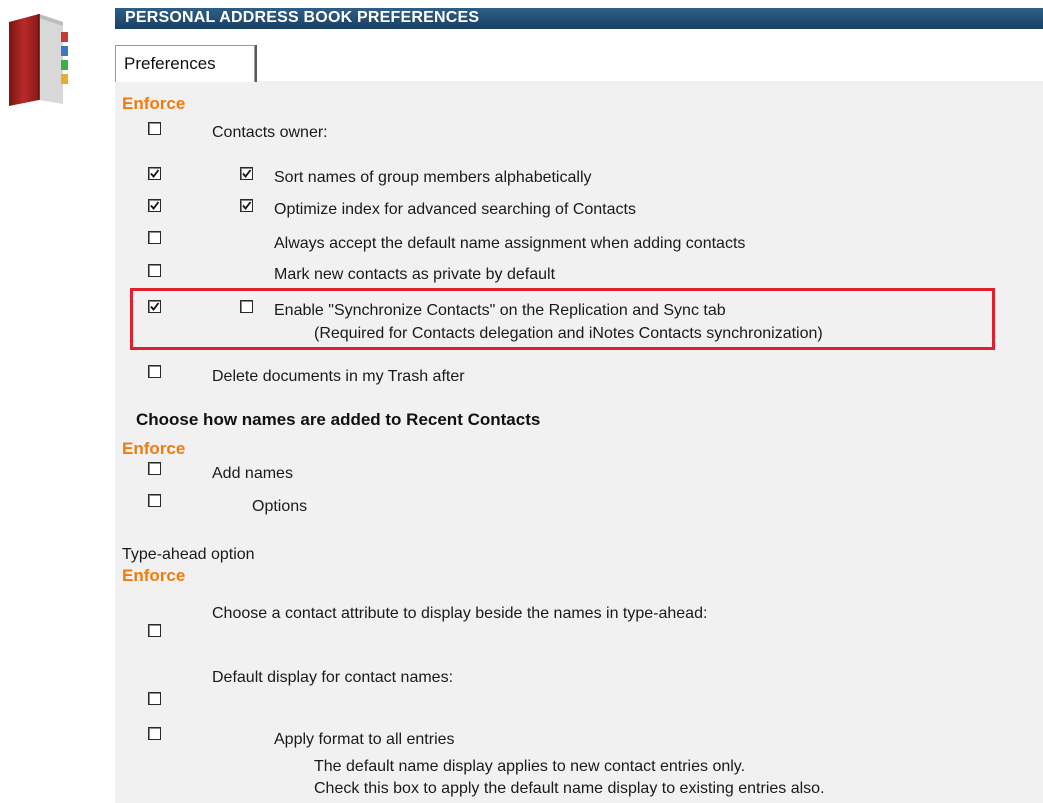 The height and width of the screenshot is (803, 1043). What do you see at coordinates (154, 103) in the screenshot?
I see `enforce-heading: Enforce` at bounding box center [154, 103].